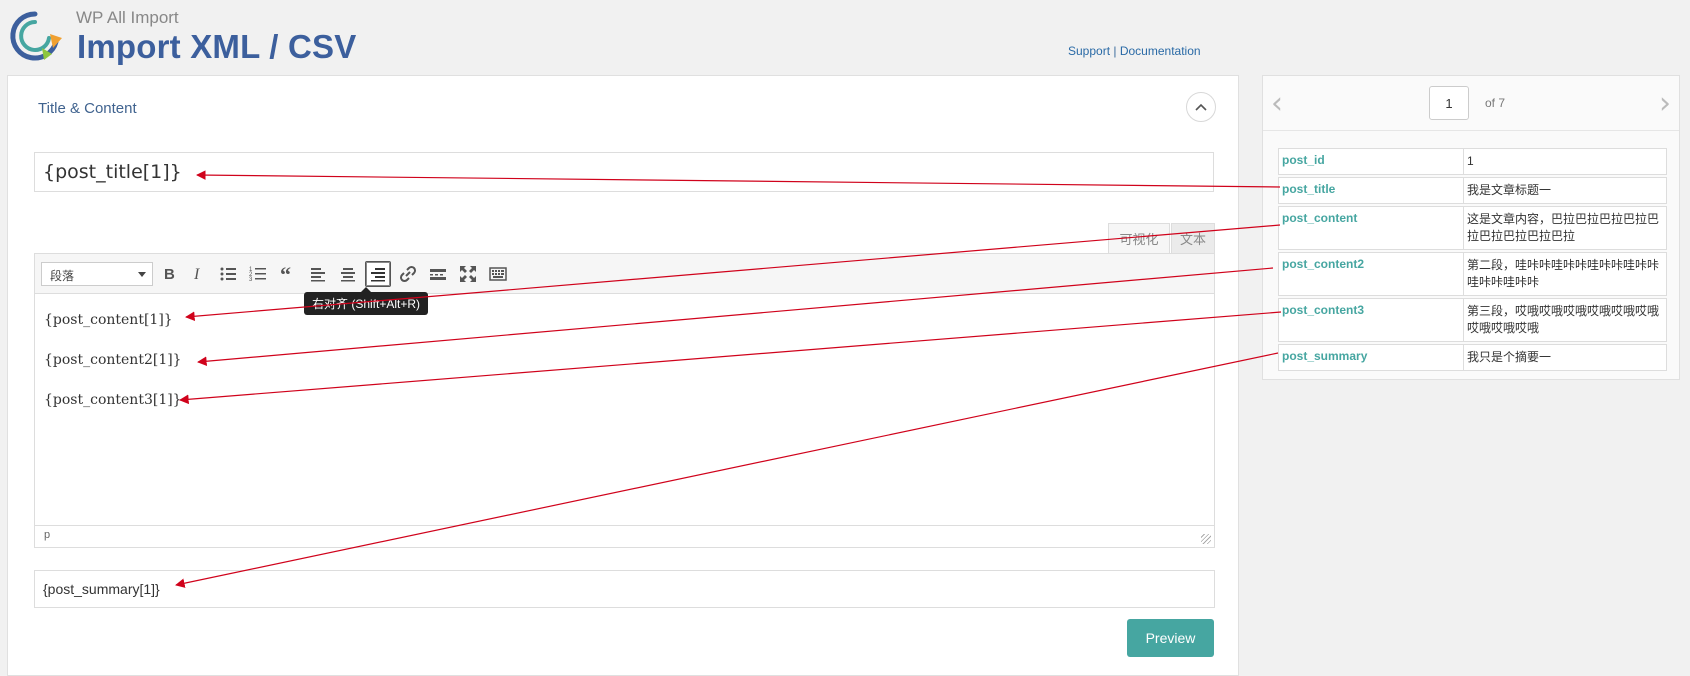  What do you see at coordinates (1665, 103) in the screenshot?
I see `next-record-icon: ›` at bounding box center [1665, 103].